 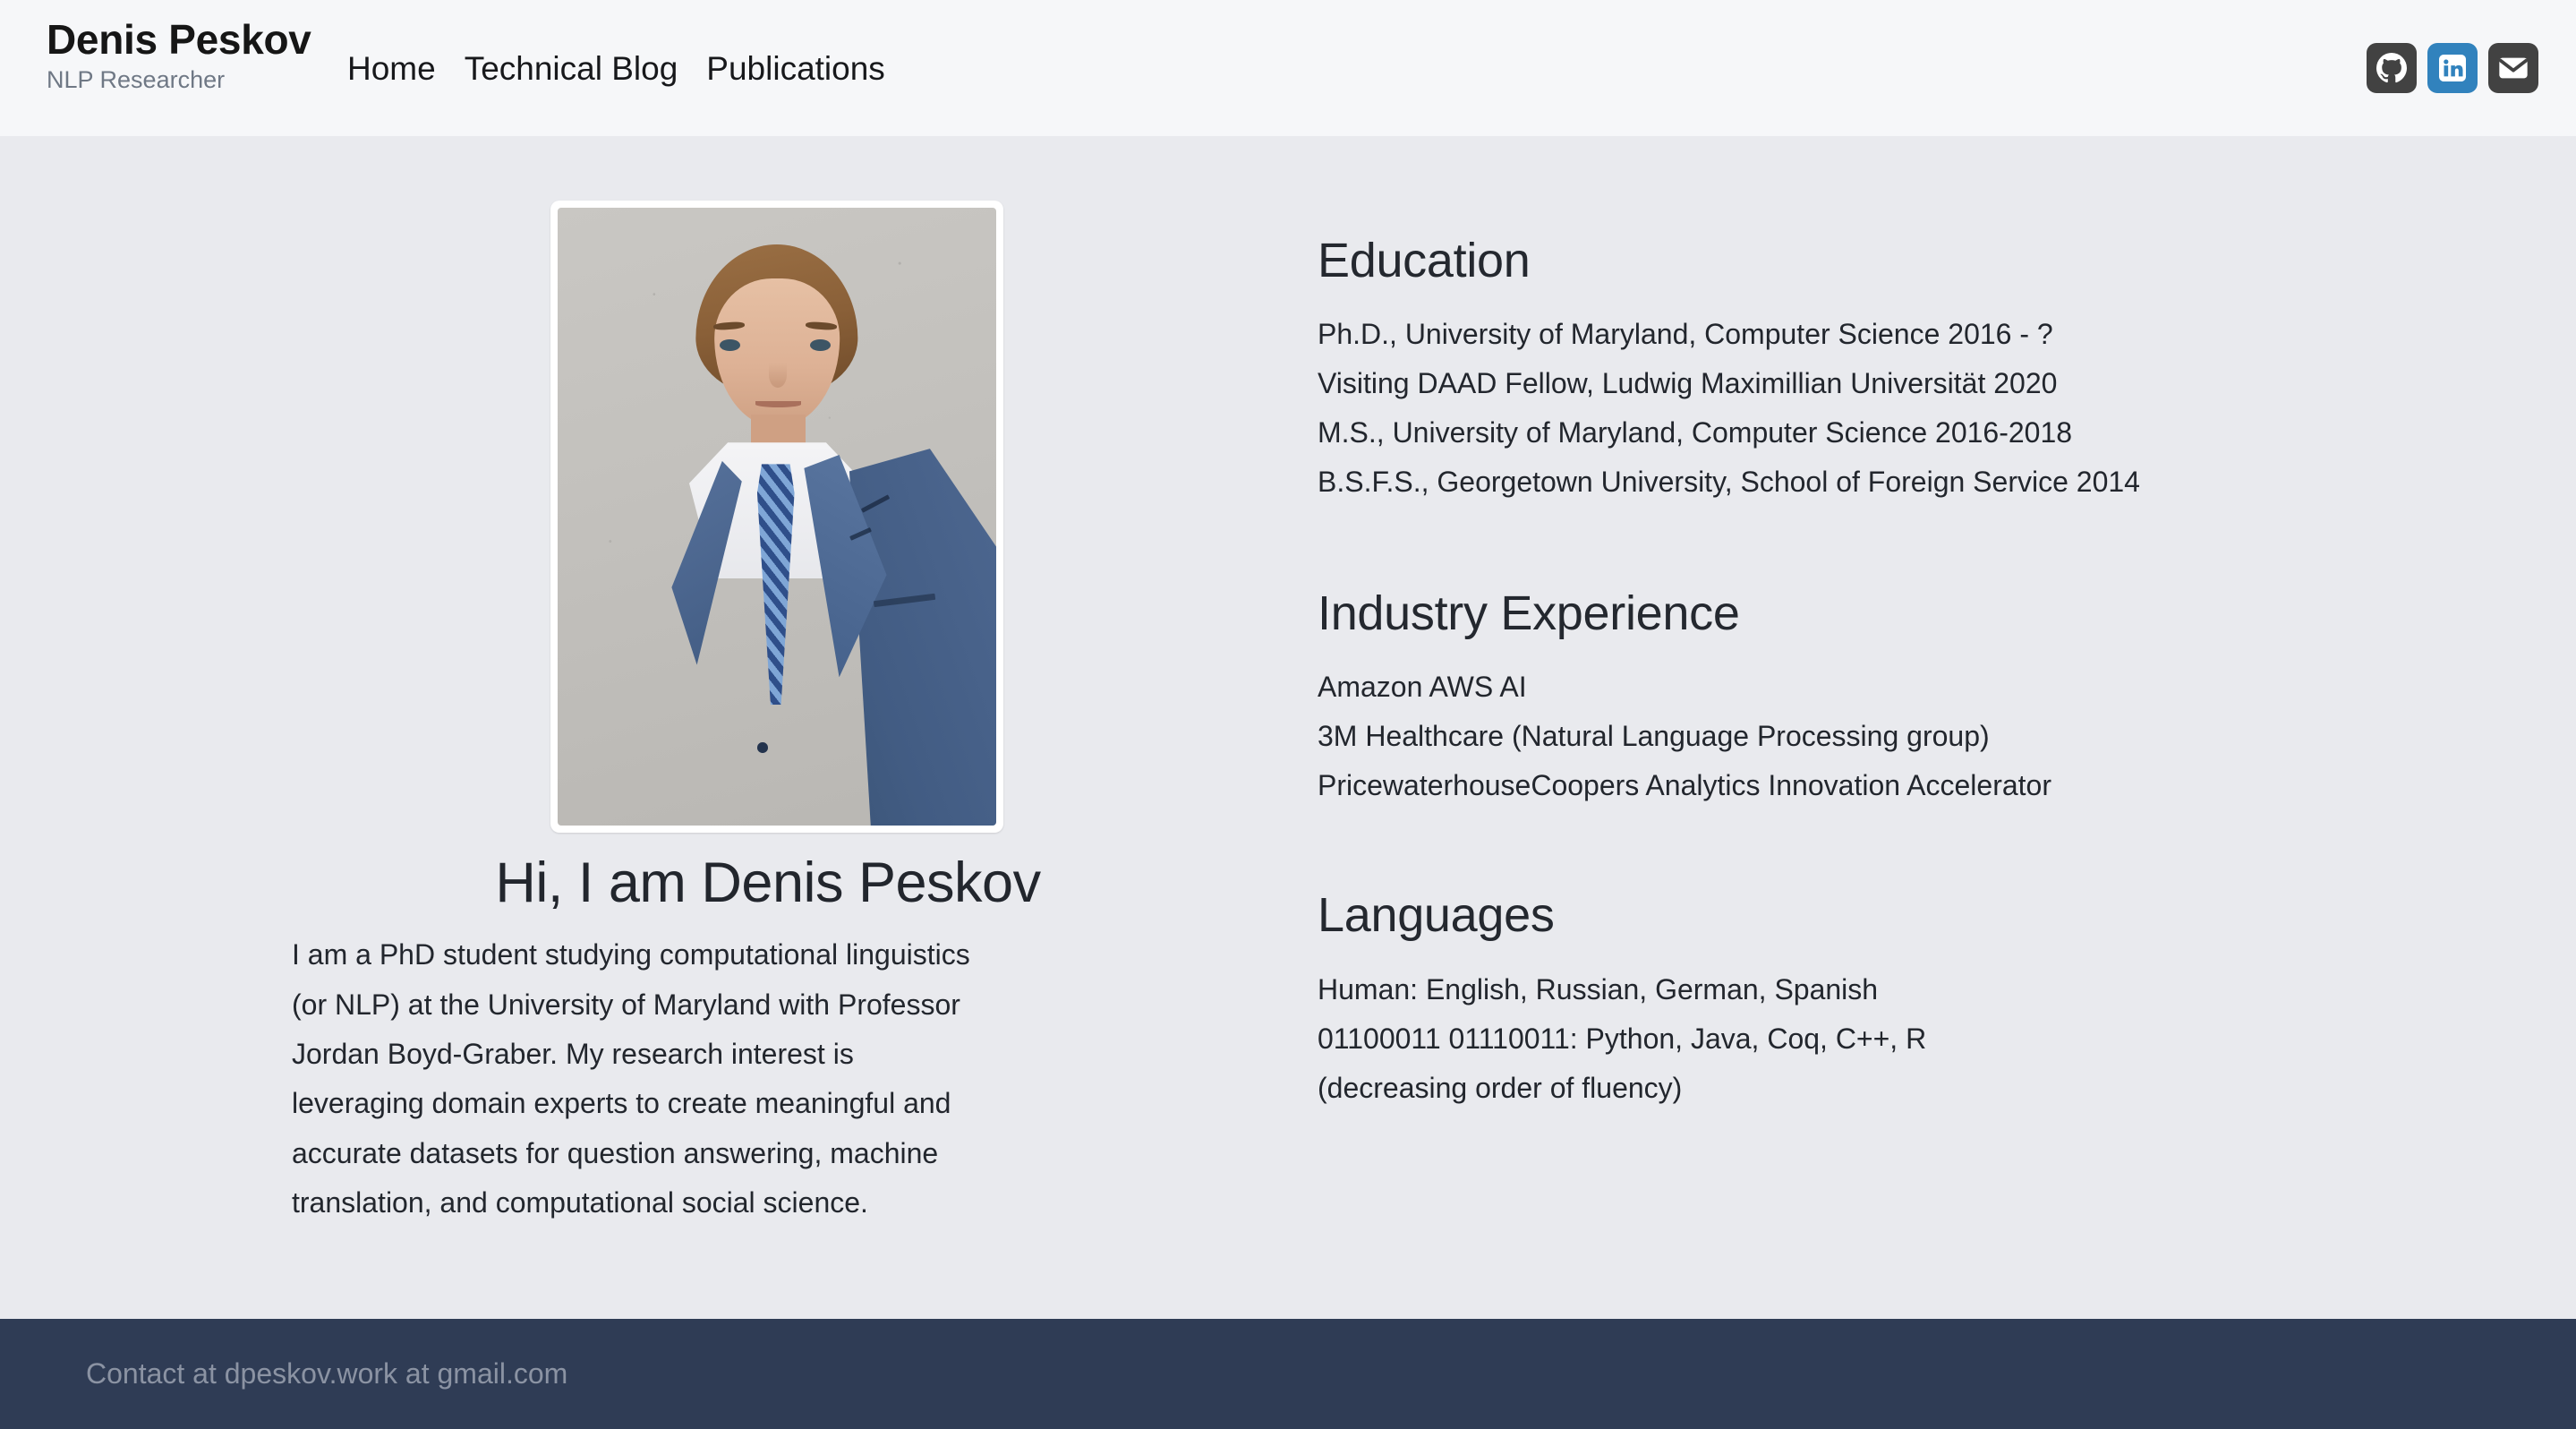 I want to click on portrait-eye-left, so click(x=730, y=345).